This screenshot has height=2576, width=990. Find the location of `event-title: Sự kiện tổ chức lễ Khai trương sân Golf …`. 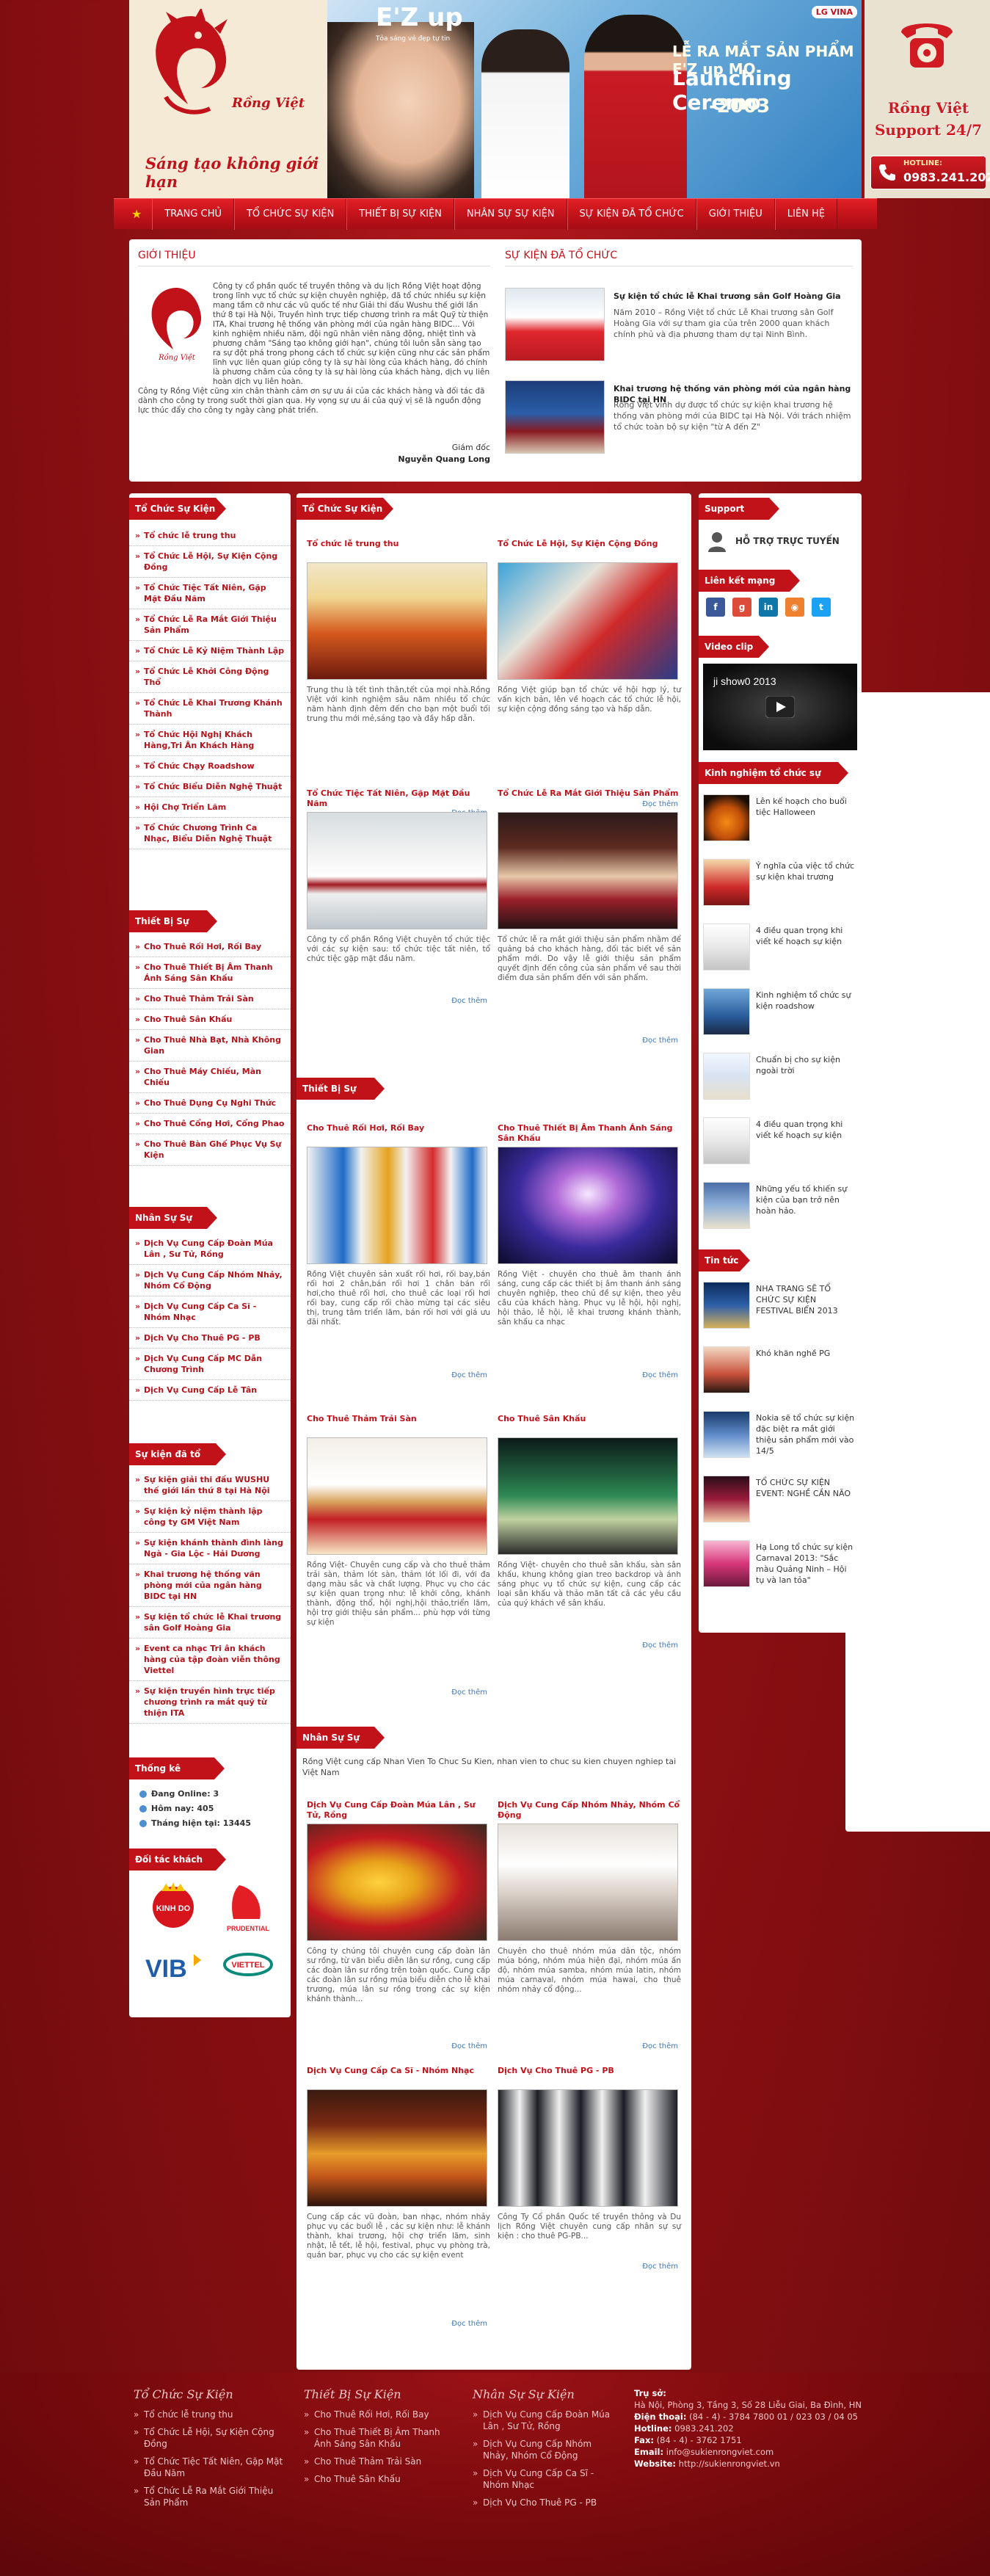

event-title: Sự kiện tổ chức lễ Khai trương sân Golf … is located at coordinates (733, 297).